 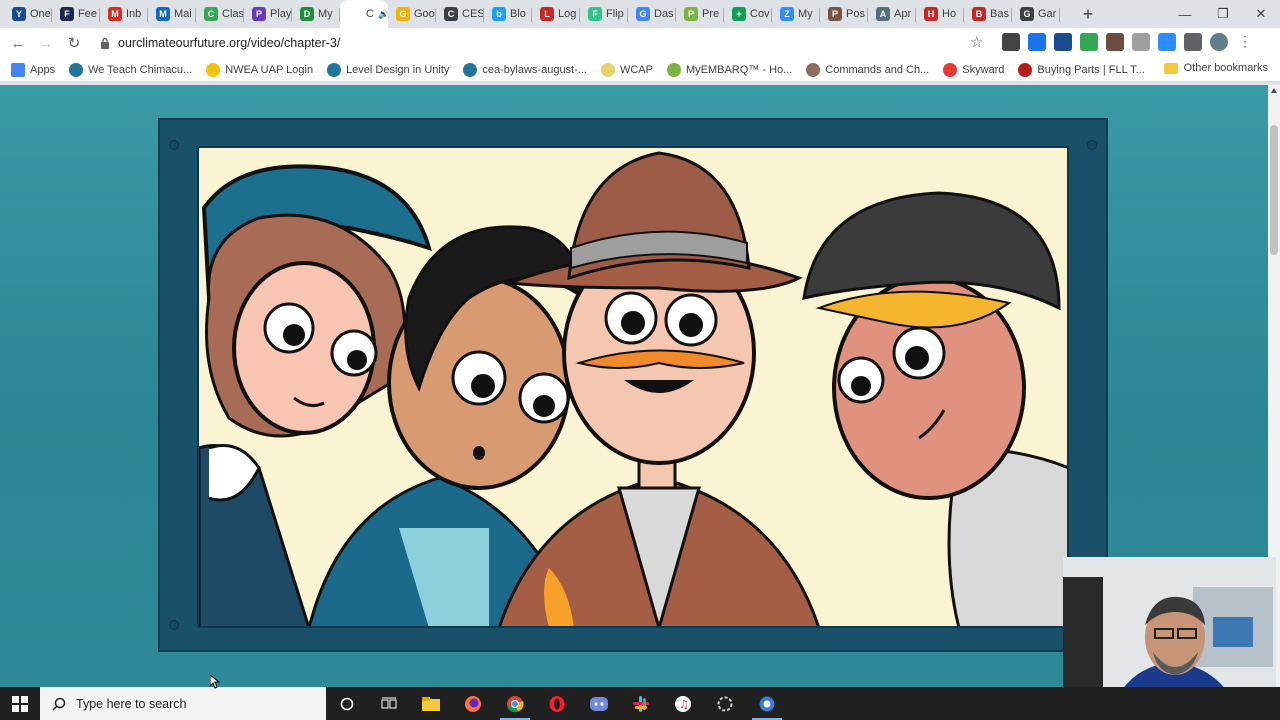 I want to click on close-window-button: ✕, so click(x=1261, y=14).